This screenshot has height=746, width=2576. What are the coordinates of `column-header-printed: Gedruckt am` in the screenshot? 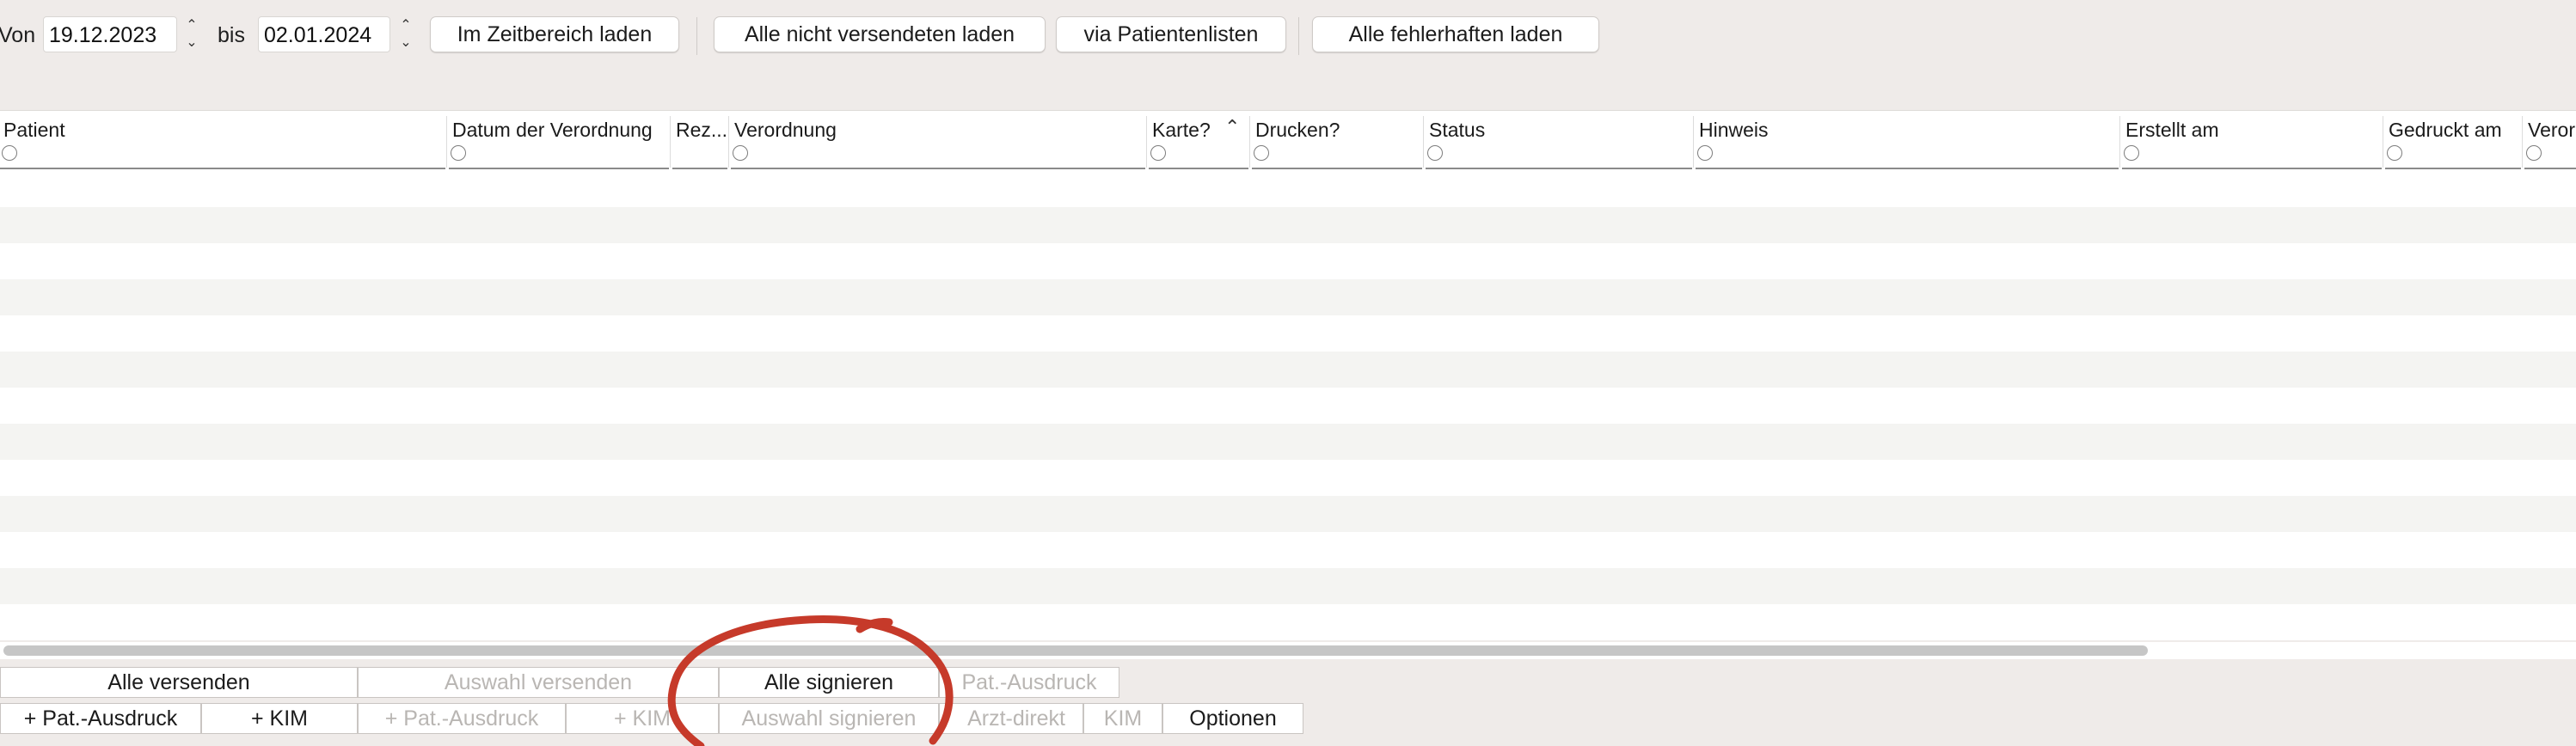 It's located at (2453, 141).